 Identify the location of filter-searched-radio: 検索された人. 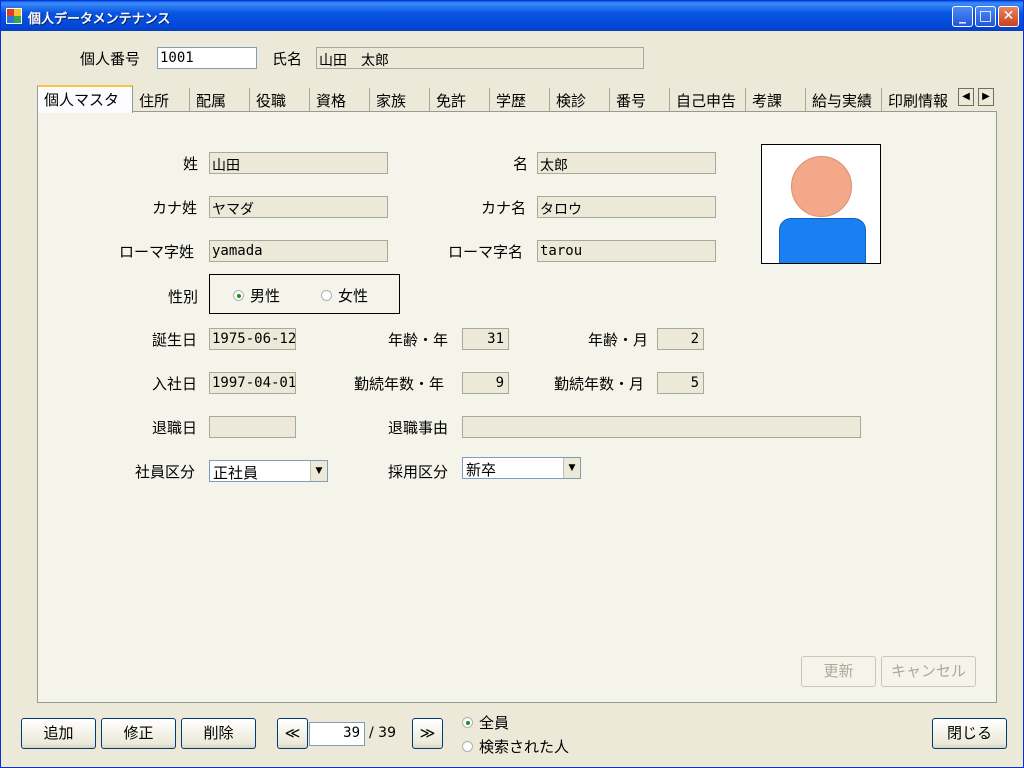
(515, 746).